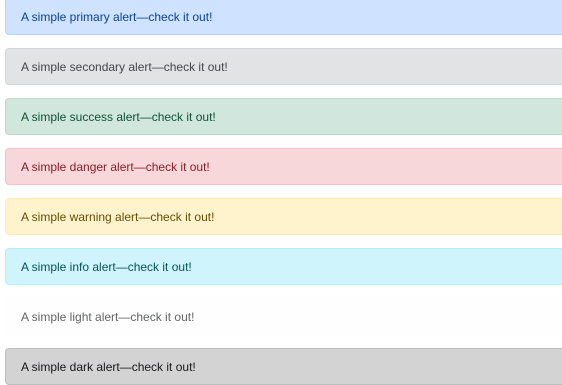 The height and width of the screenshot is (385, 562). I want to click on alert-danger: A simple danger alert—check it out!, so click(283, 166).